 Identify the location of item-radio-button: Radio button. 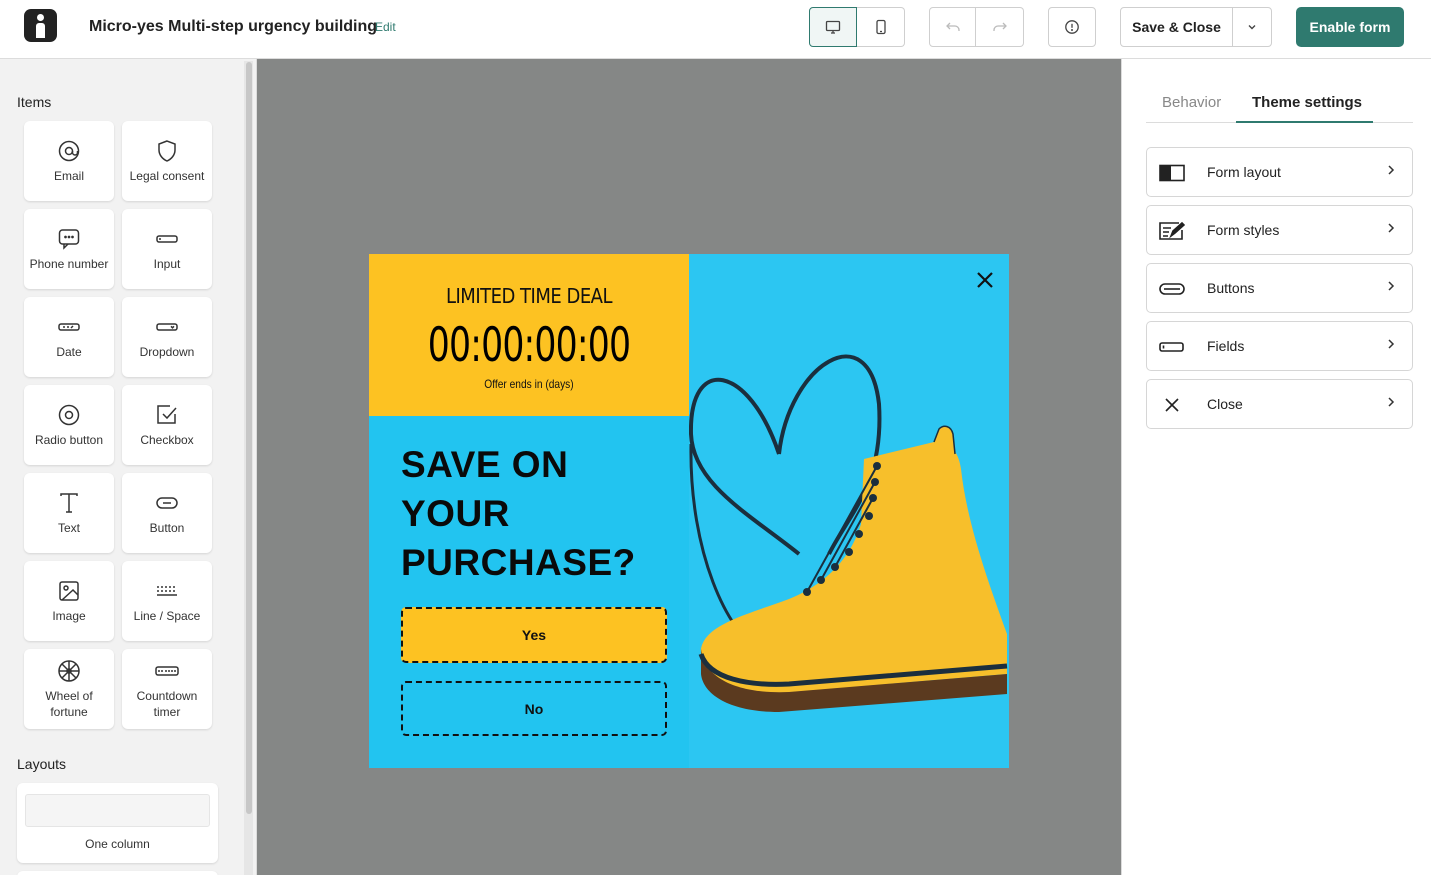
(69, 425).